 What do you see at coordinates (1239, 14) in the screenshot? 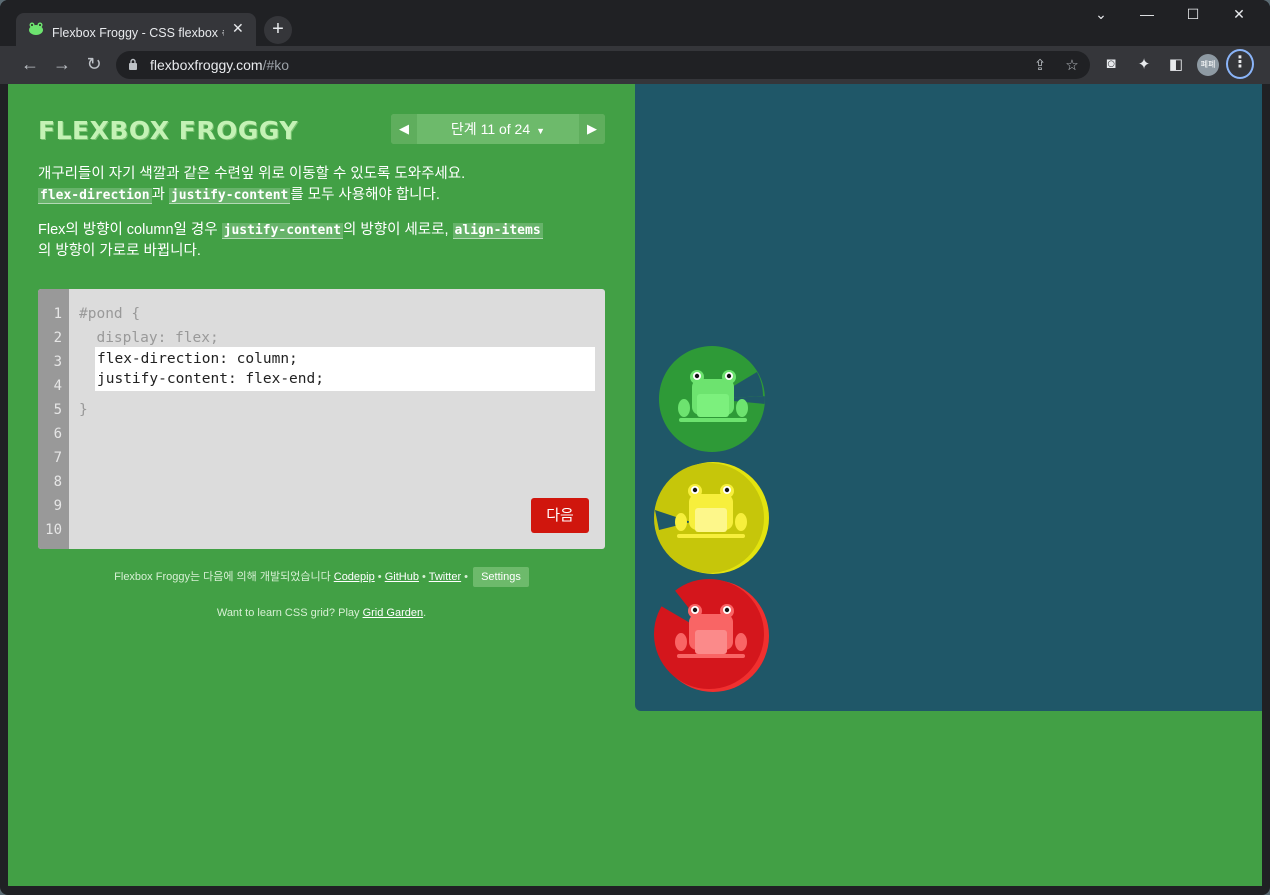
I see `close-window-icon: ✕` at bounding box center [1239, 14].